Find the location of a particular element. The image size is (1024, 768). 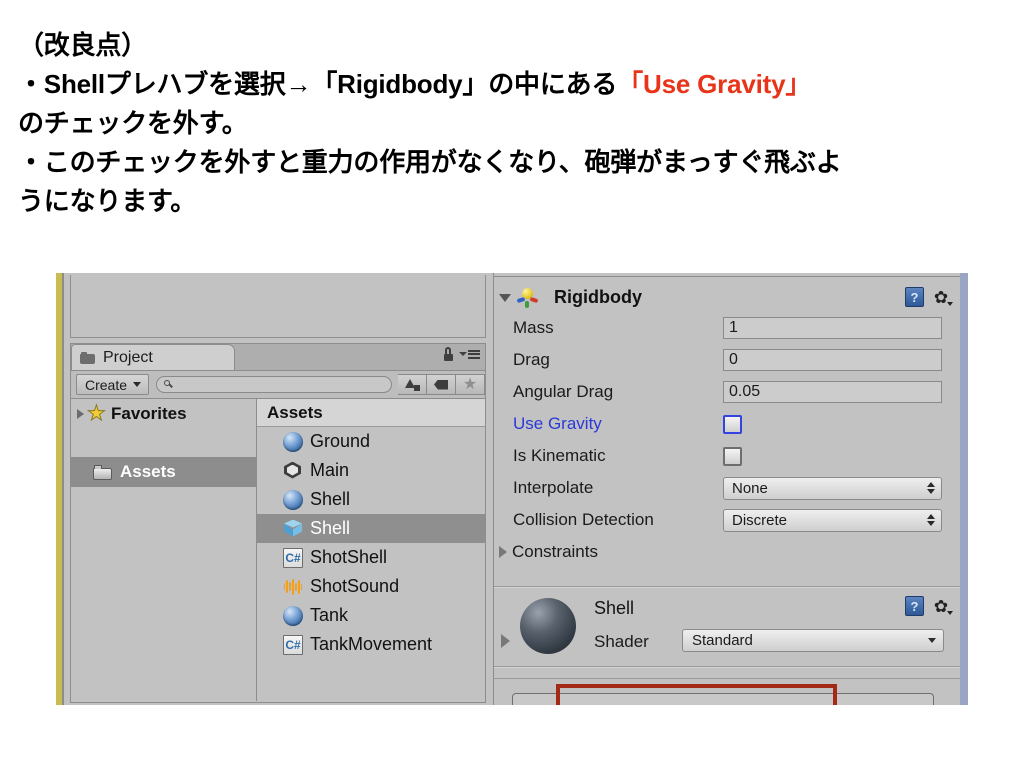

property-row-constraints: Constraints is located at coordinates (727, 552).